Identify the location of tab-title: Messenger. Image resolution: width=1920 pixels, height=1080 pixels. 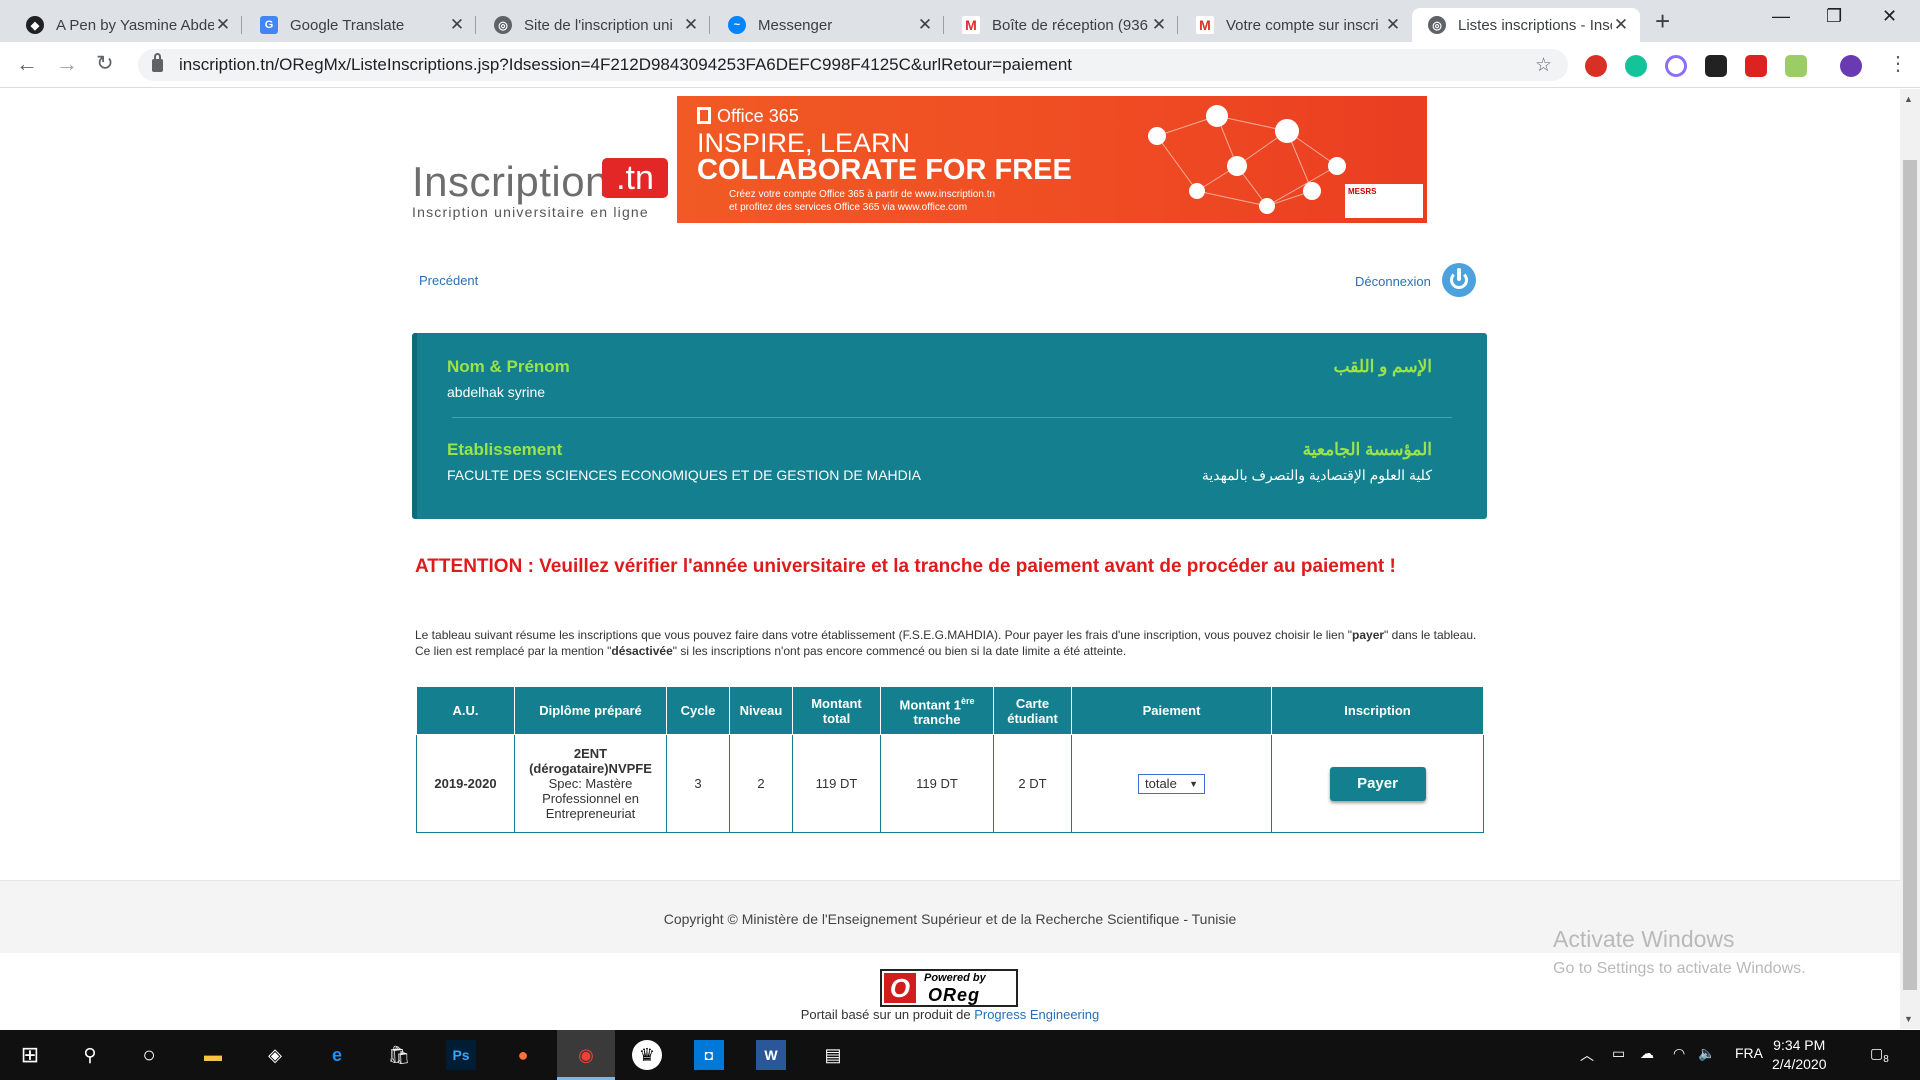
(795, 25).